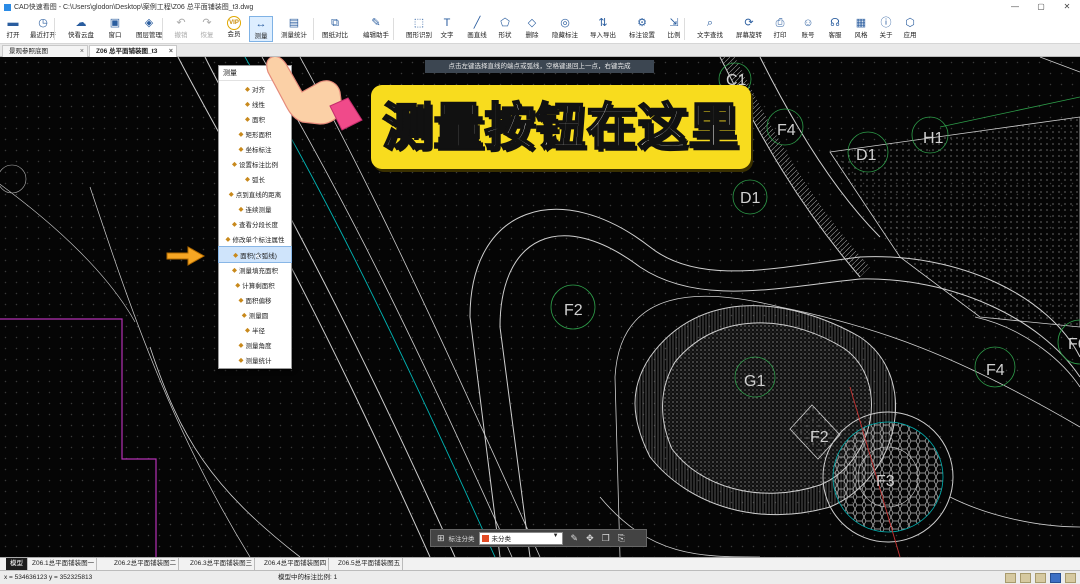 This screenshot has height=584, width=1080. What do you see at coordinates (255, 314) in the screenshot?
I see `menu-item: ◆ 测量圆` at bounding box center [255, 314].